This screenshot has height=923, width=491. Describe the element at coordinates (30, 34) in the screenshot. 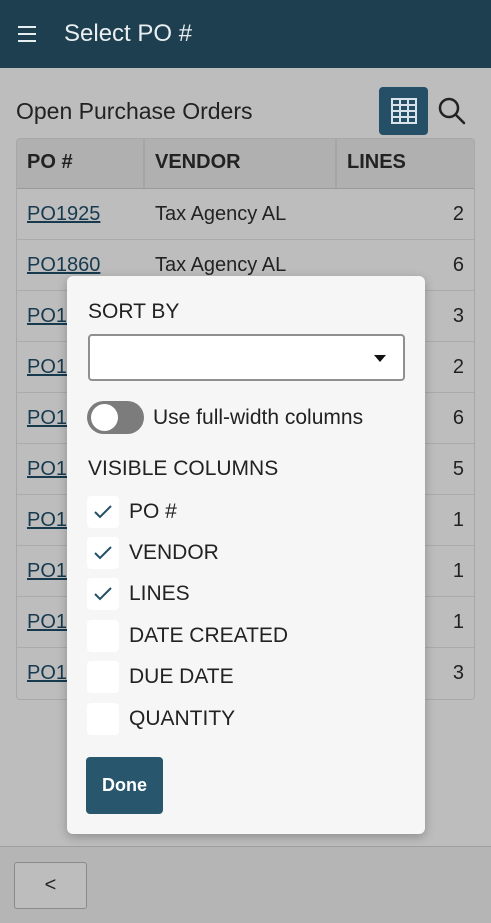

I see `hamburger-icon` at that location.